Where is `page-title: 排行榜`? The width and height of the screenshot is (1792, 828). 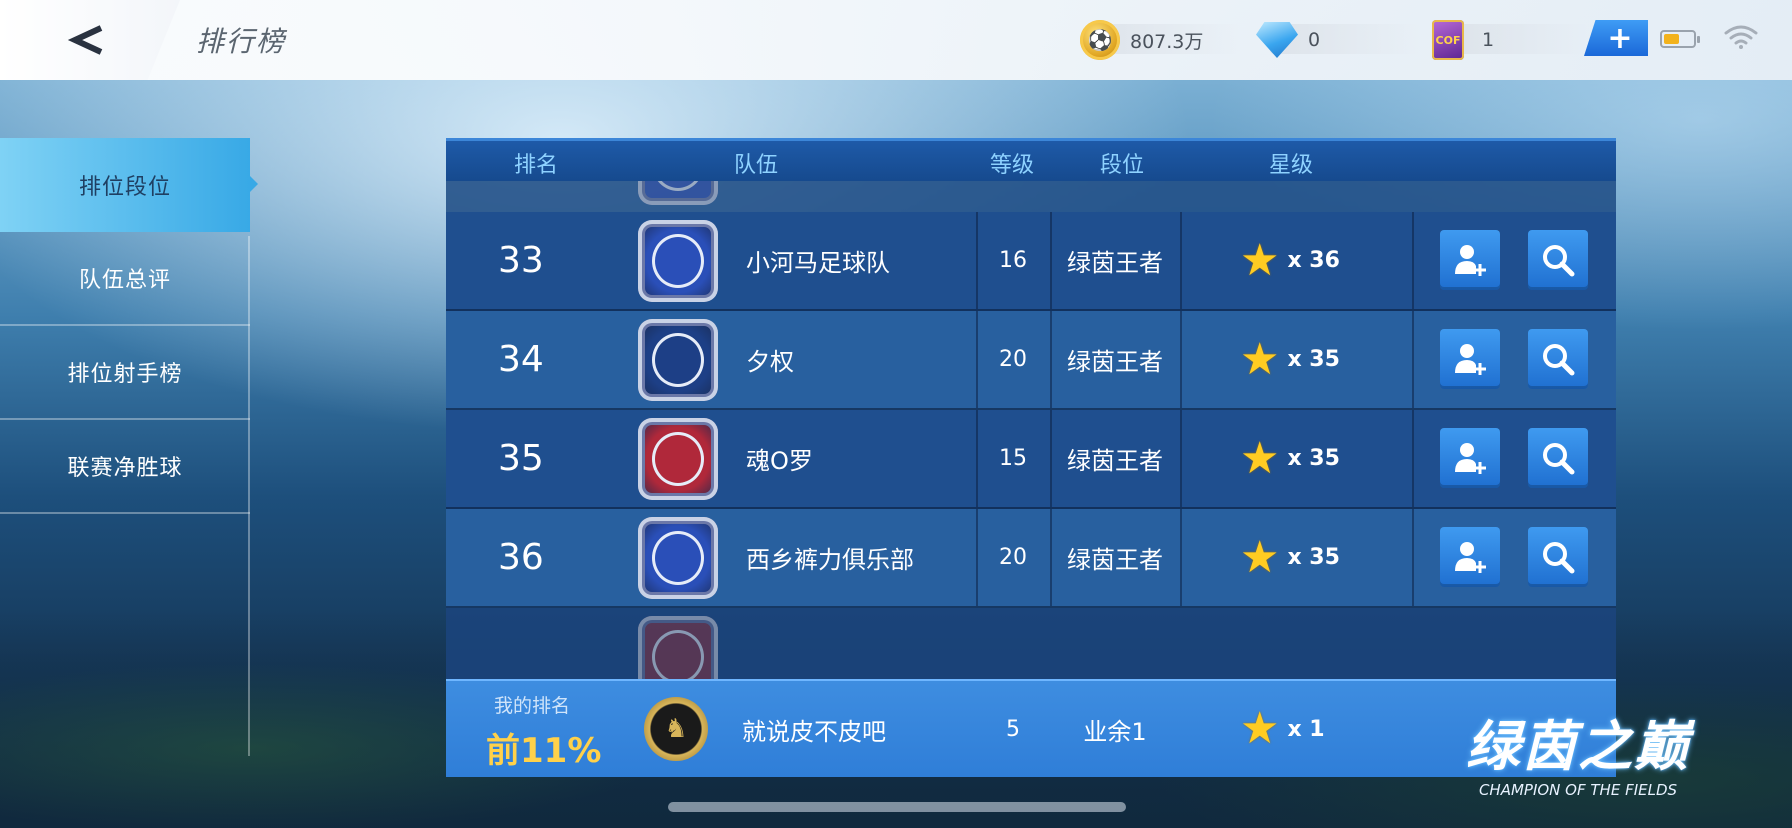
page-title: 排行榜 is located at coordinates (241, 41).